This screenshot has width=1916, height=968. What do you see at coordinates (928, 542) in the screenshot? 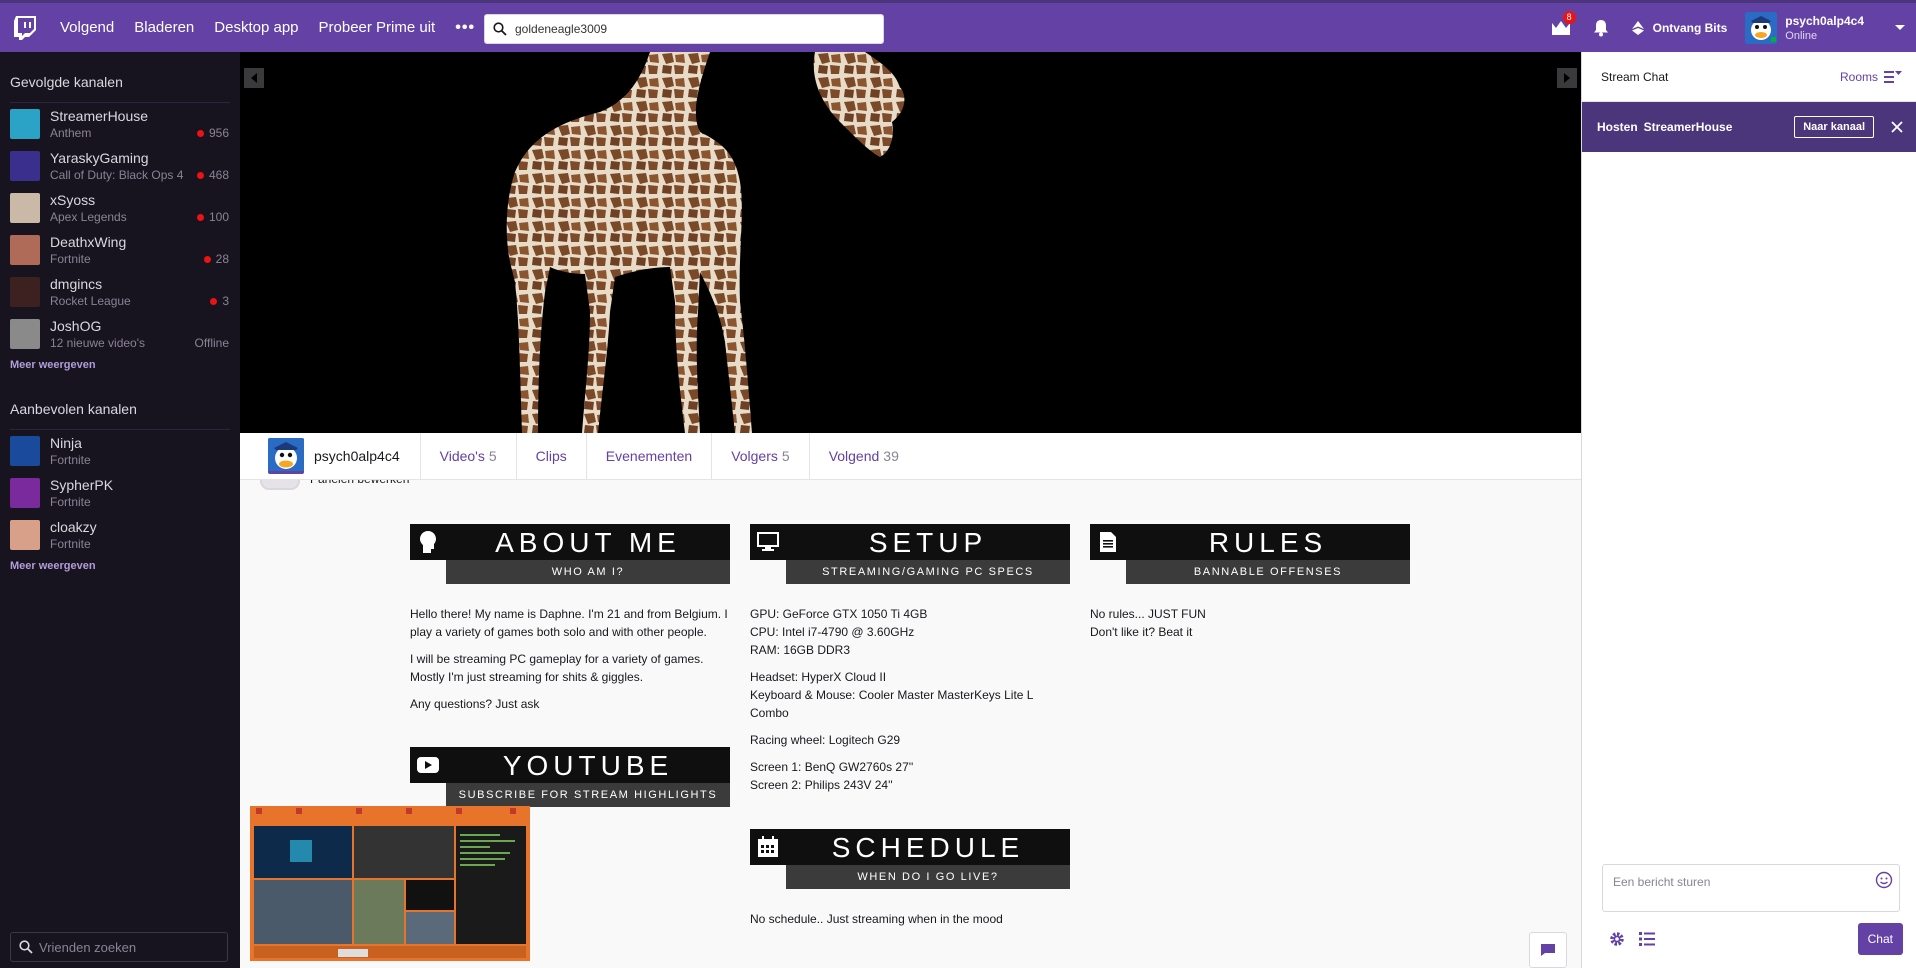
I see `panel-title: SETUP` at bounding box center [928, 542].